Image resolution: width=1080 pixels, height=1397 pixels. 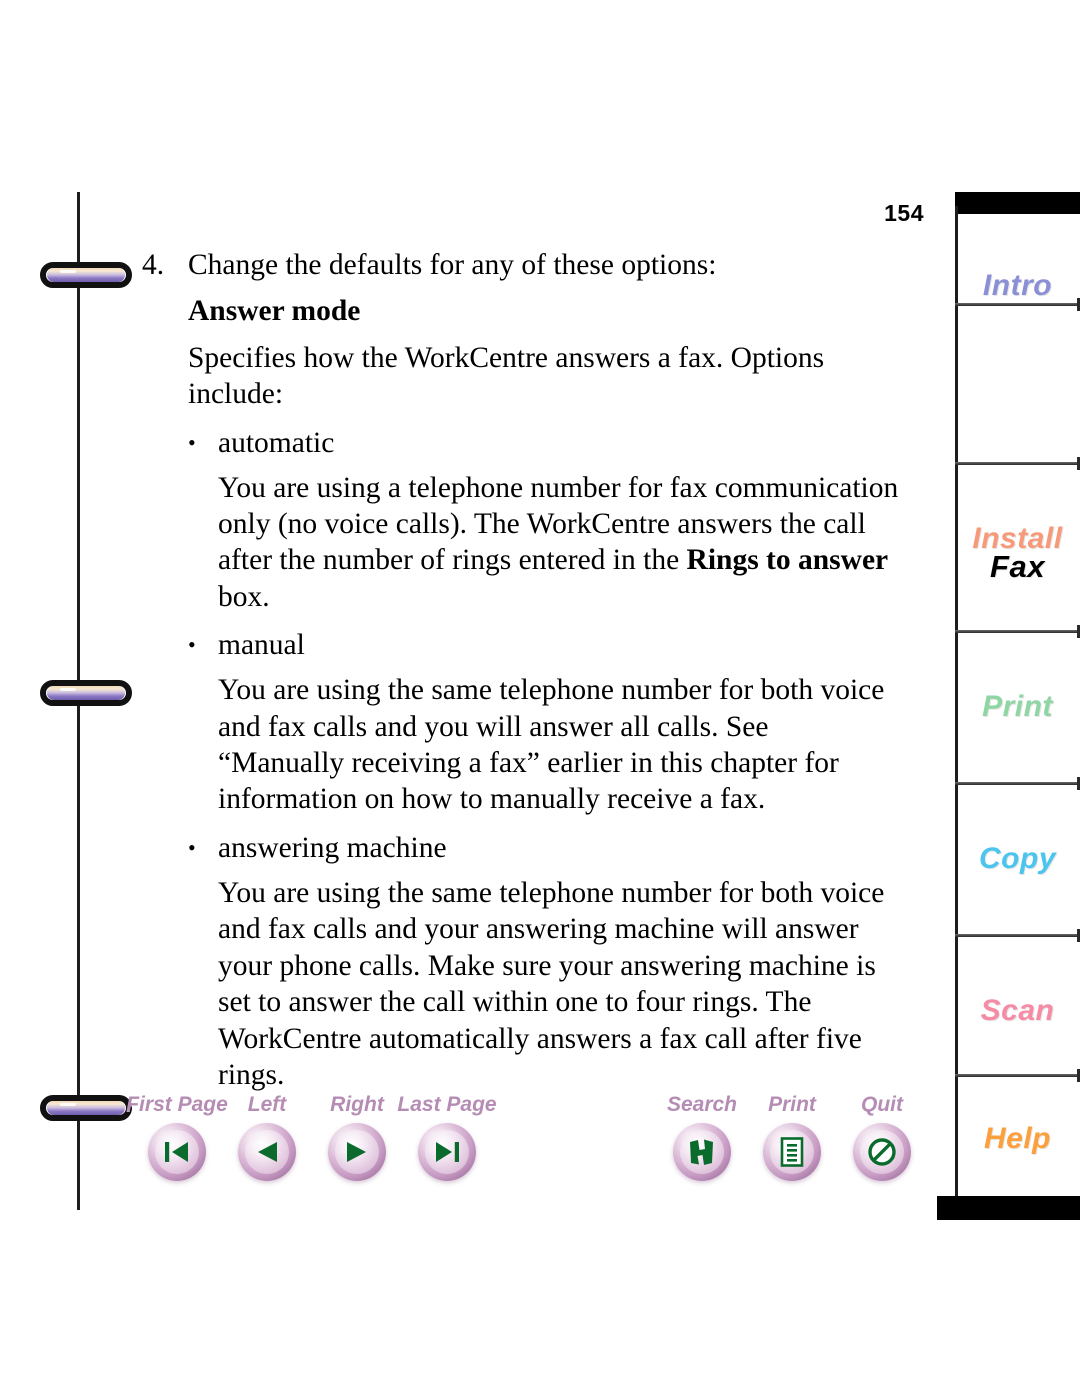 I want to click on navigation-group-paging: First Page Left Right Last Page, so click(x=311, y=1137).